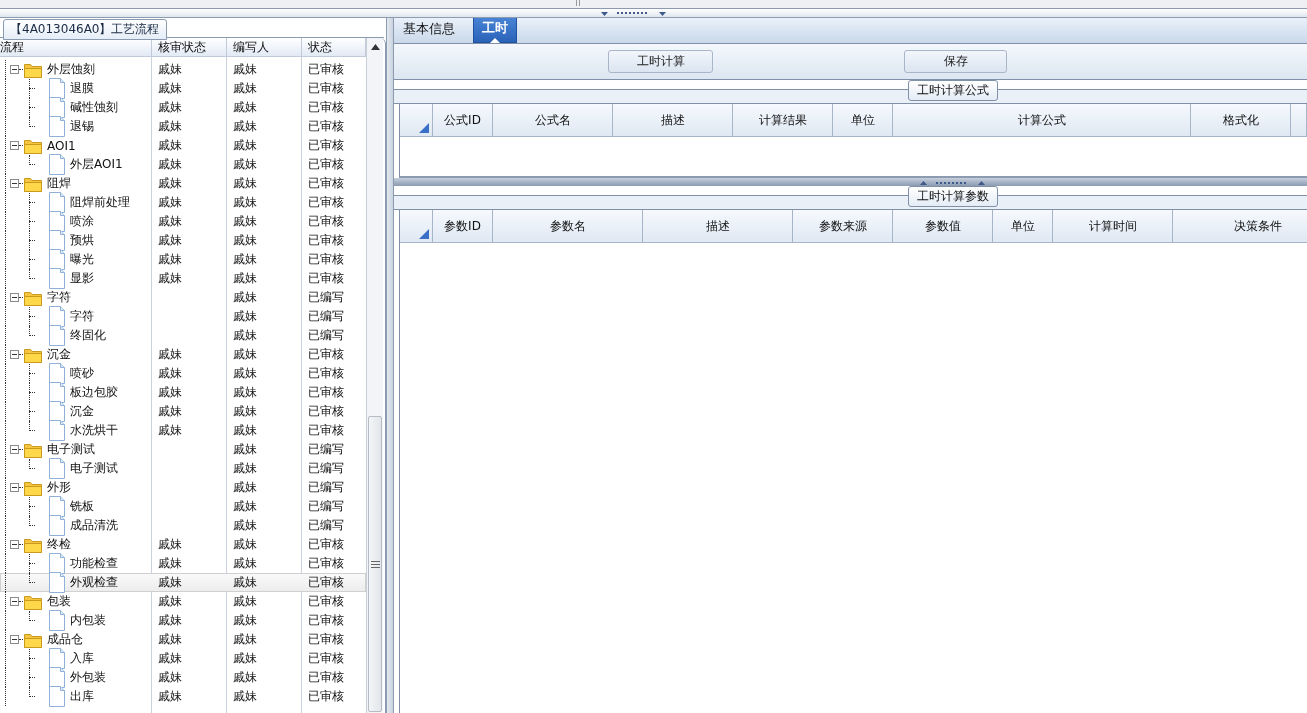  Describe the element at coordinates (264, 47) in the screenshot. I see `column-header: 编写人` at that location.